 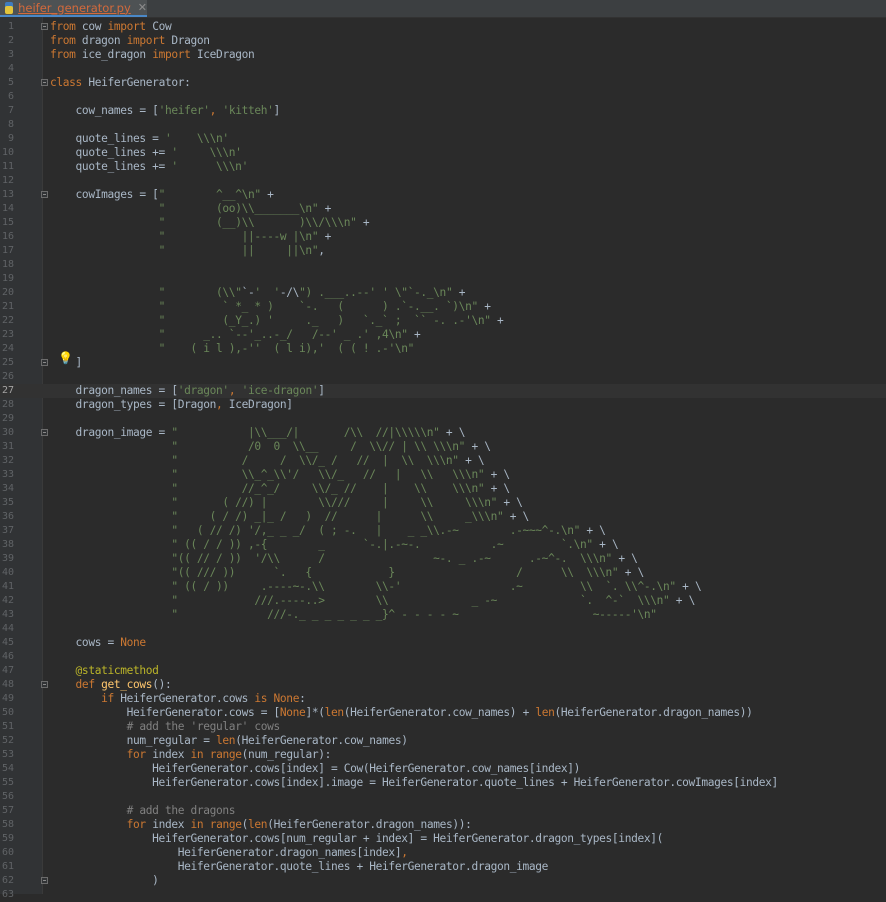 I want to click on code-line: 5 class HeiferGenerator:, so click(x=443, y=83).